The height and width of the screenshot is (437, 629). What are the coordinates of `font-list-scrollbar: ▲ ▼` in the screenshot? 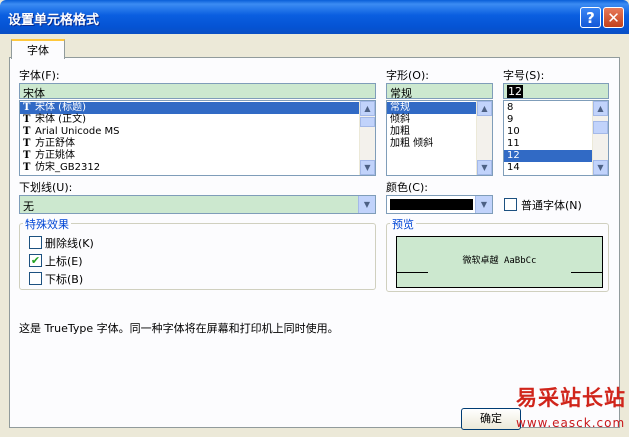 It's located at (367, 138).